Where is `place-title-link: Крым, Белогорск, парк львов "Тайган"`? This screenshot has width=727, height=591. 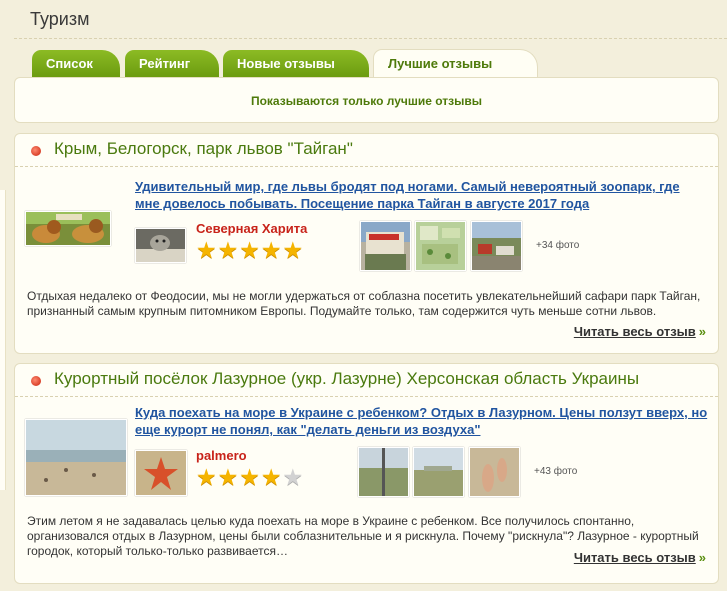 place-title-link: Крым, Белогорск, парк львов "Тайган" is located at coordinates (203, 149).